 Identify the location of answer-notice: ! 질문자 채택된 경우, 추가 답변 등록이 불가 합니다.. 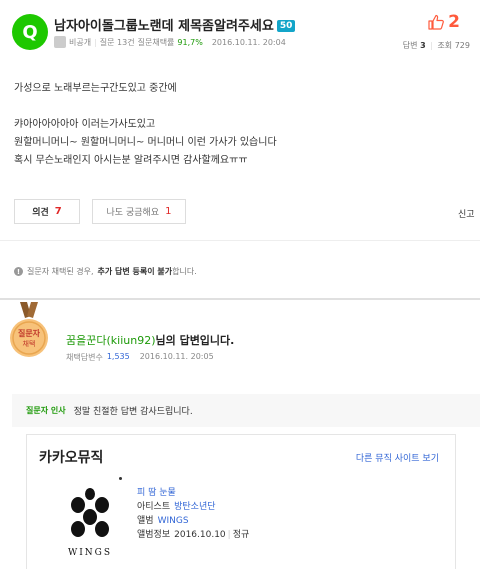
(105, 271).